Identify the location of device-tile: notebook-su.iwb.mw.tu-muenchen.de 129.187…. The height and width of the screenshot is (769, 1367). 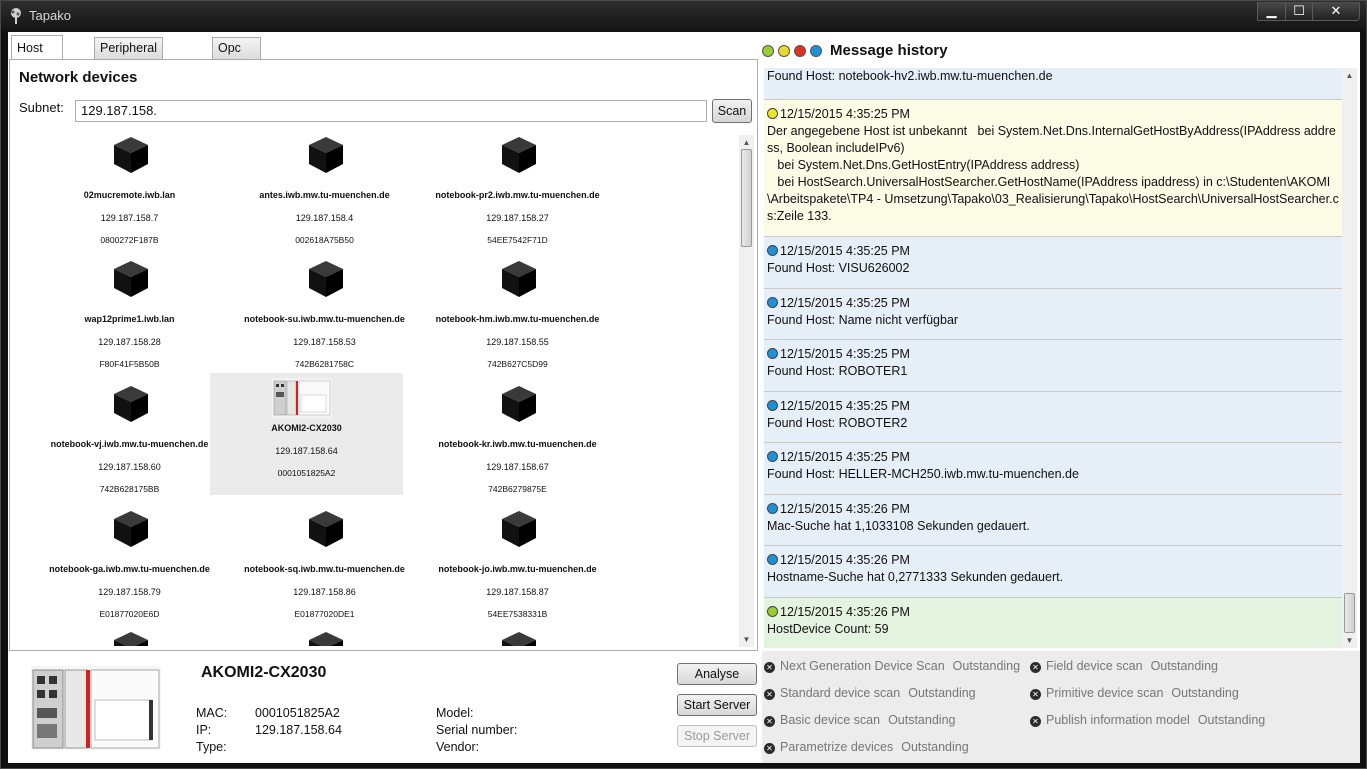
(324, 317).